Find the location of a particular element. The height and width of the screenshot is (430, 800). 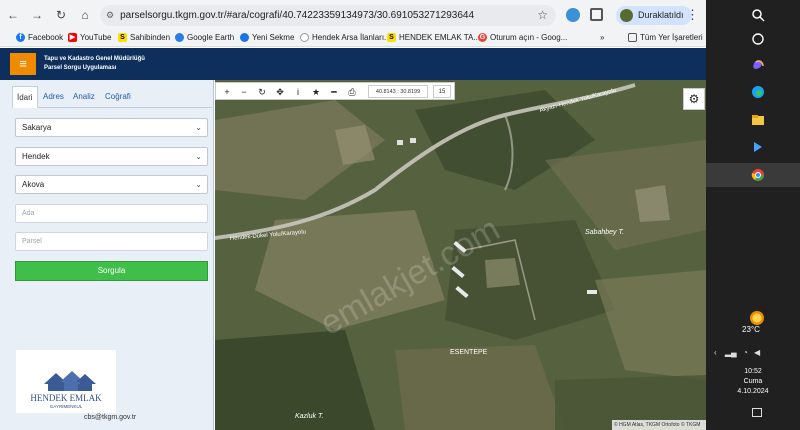

zoom-out-icon: − is located at coordinates (244, 92).